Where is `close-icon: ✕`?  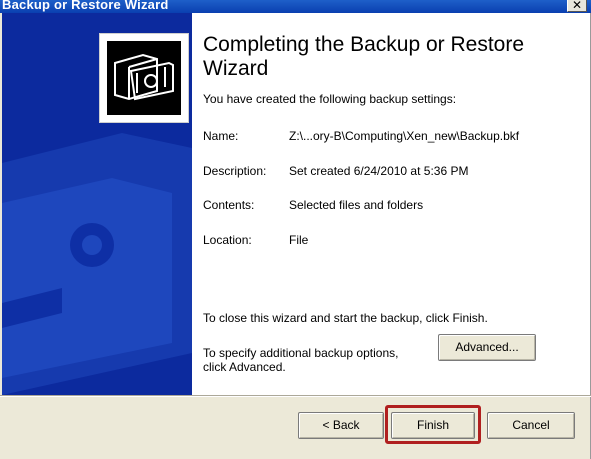
close-icon: ✕ is located at coordinates (577, 6).